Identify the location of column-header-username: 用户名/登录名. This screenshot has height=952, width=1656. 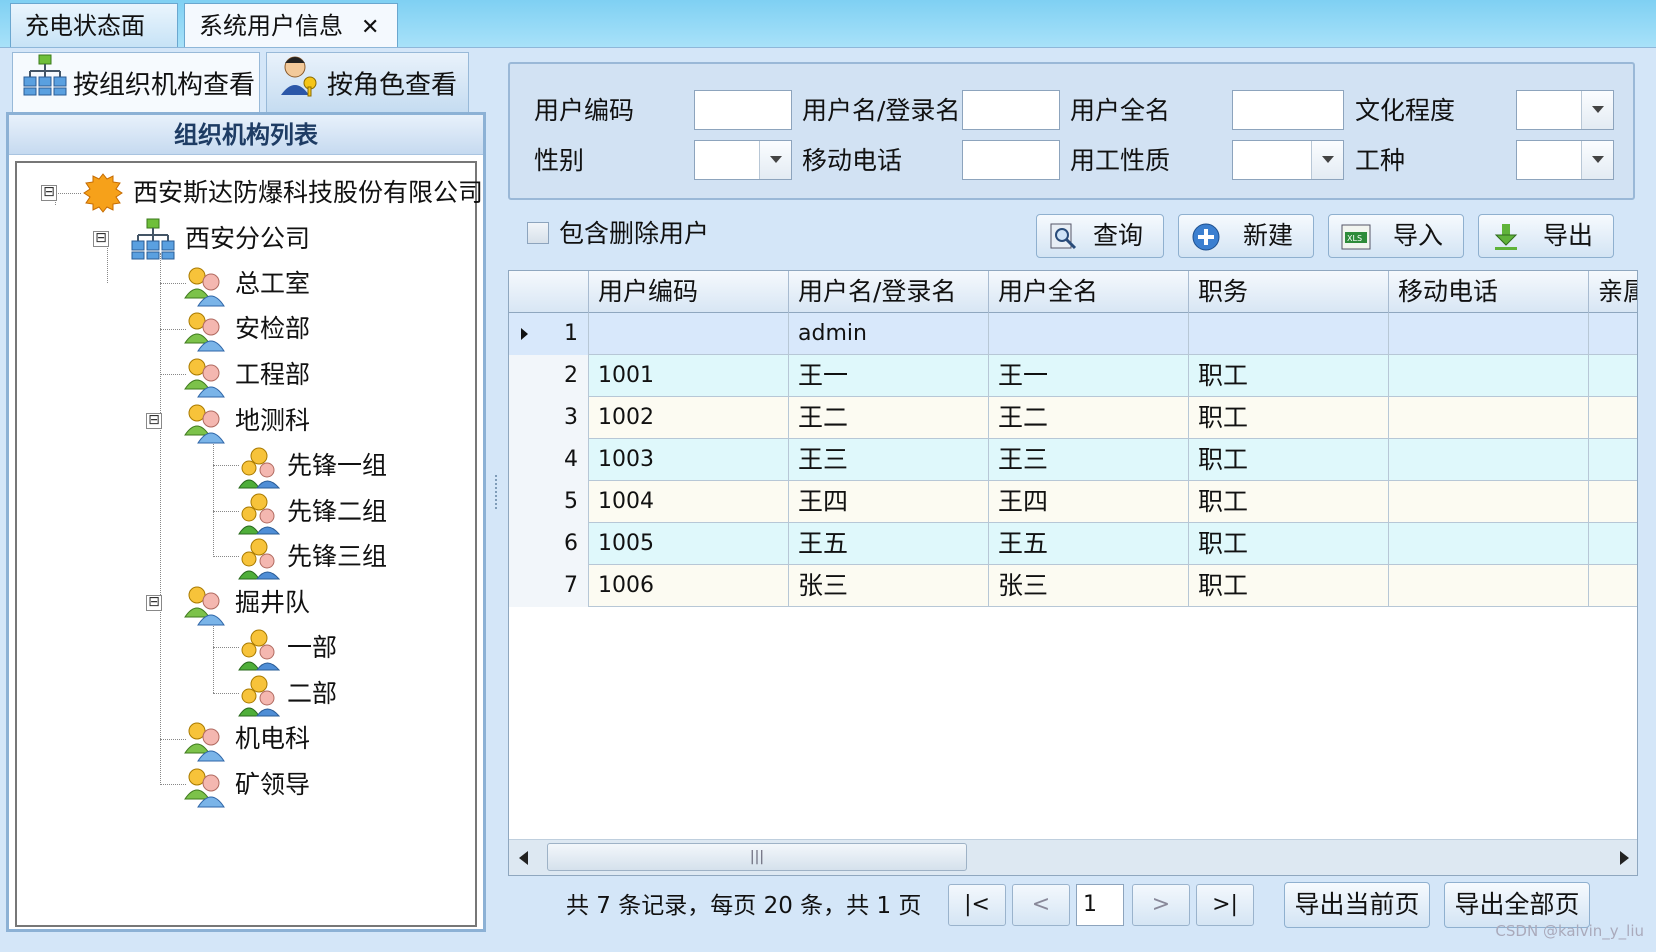
(889, 292).